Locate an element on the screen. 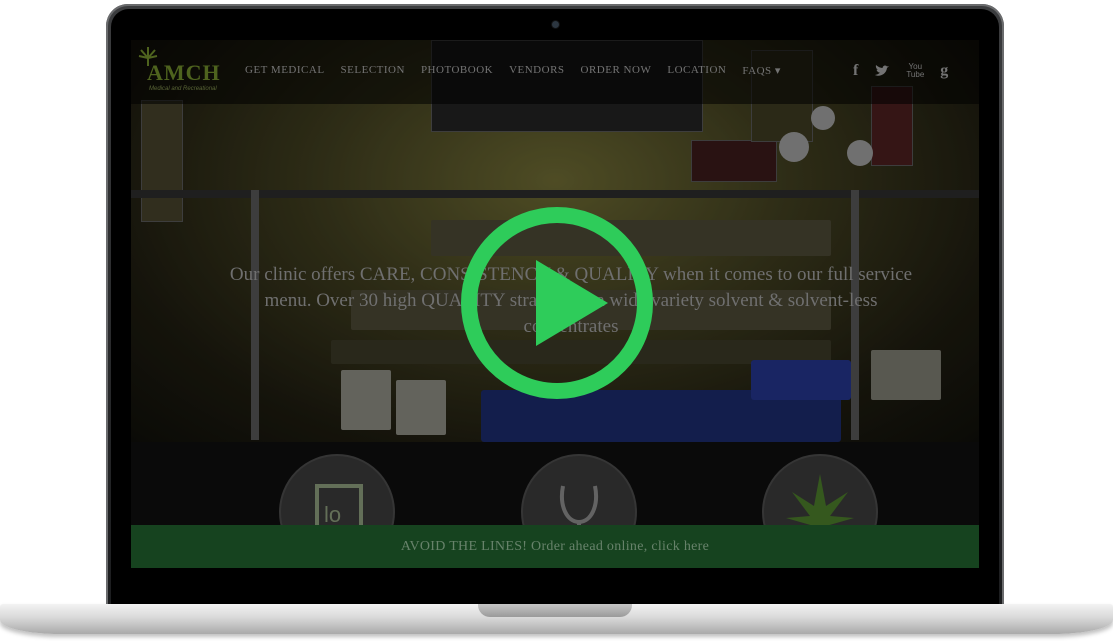 This screenshot has width=1113, height=641. nav-selection: SELECTION is located at coordinates (373, 70).